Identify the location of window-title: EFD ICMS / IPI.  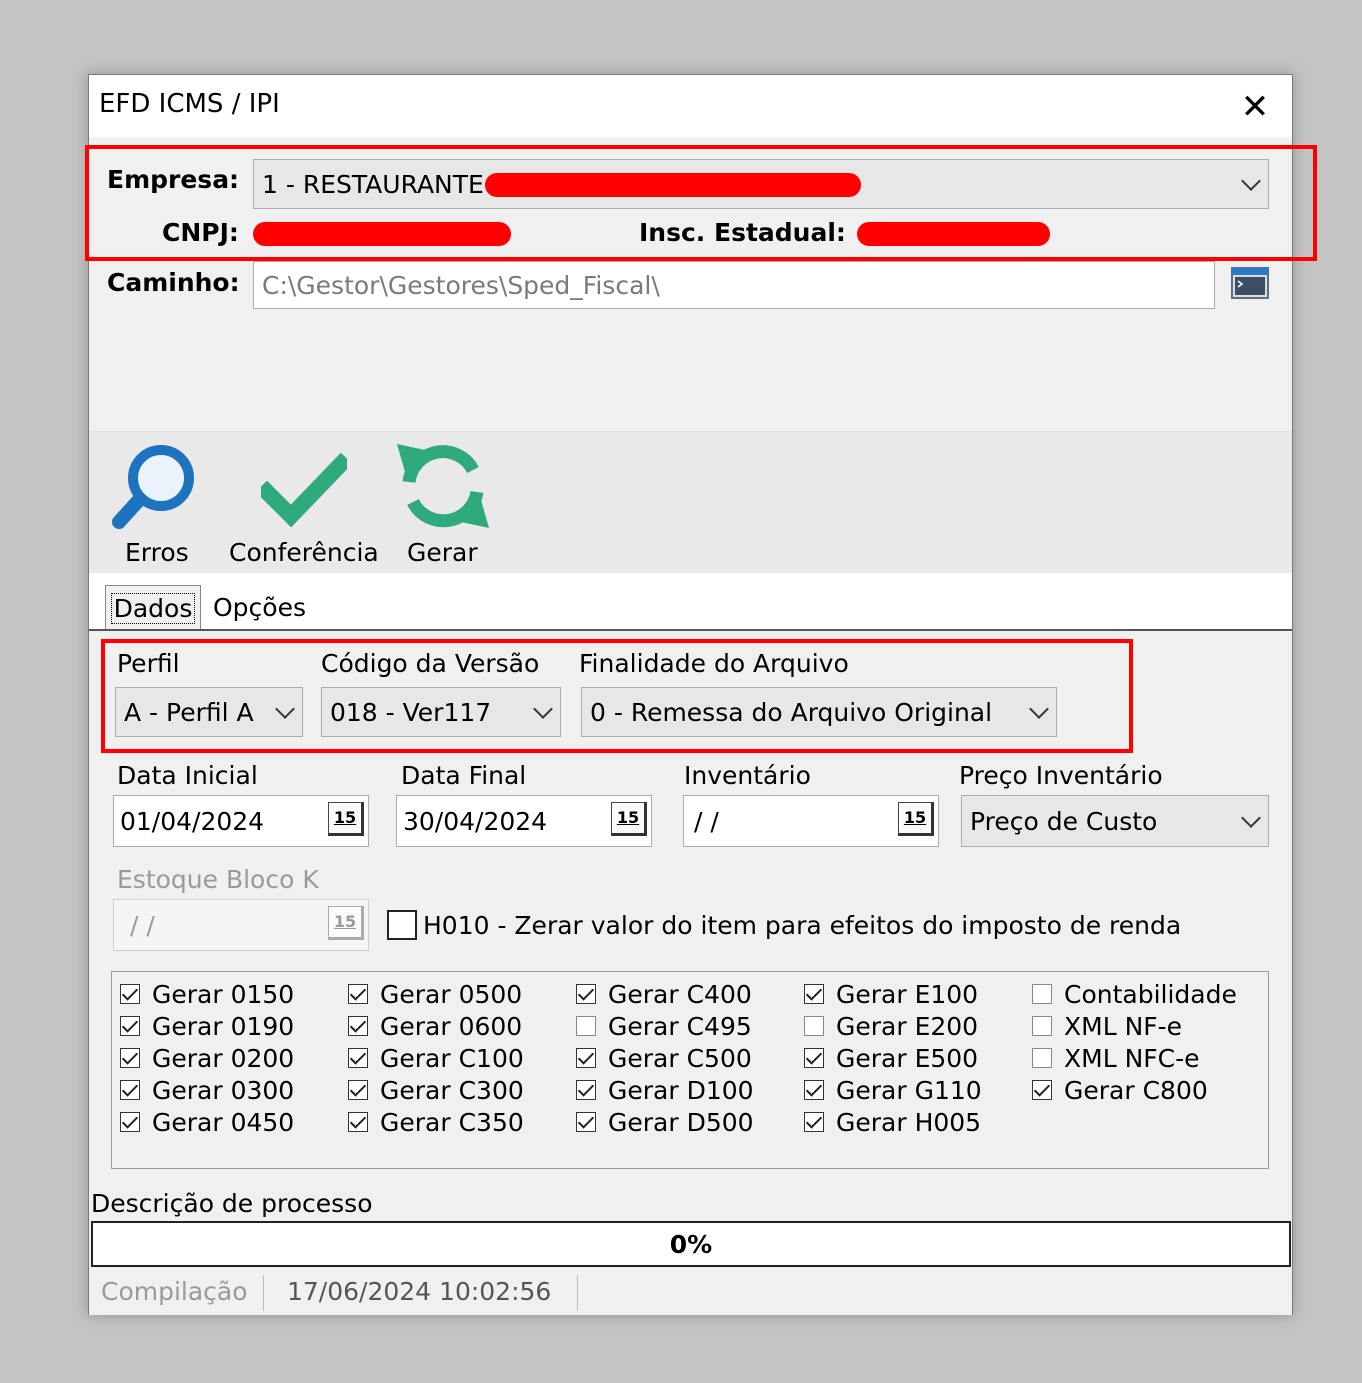
(189, 104).